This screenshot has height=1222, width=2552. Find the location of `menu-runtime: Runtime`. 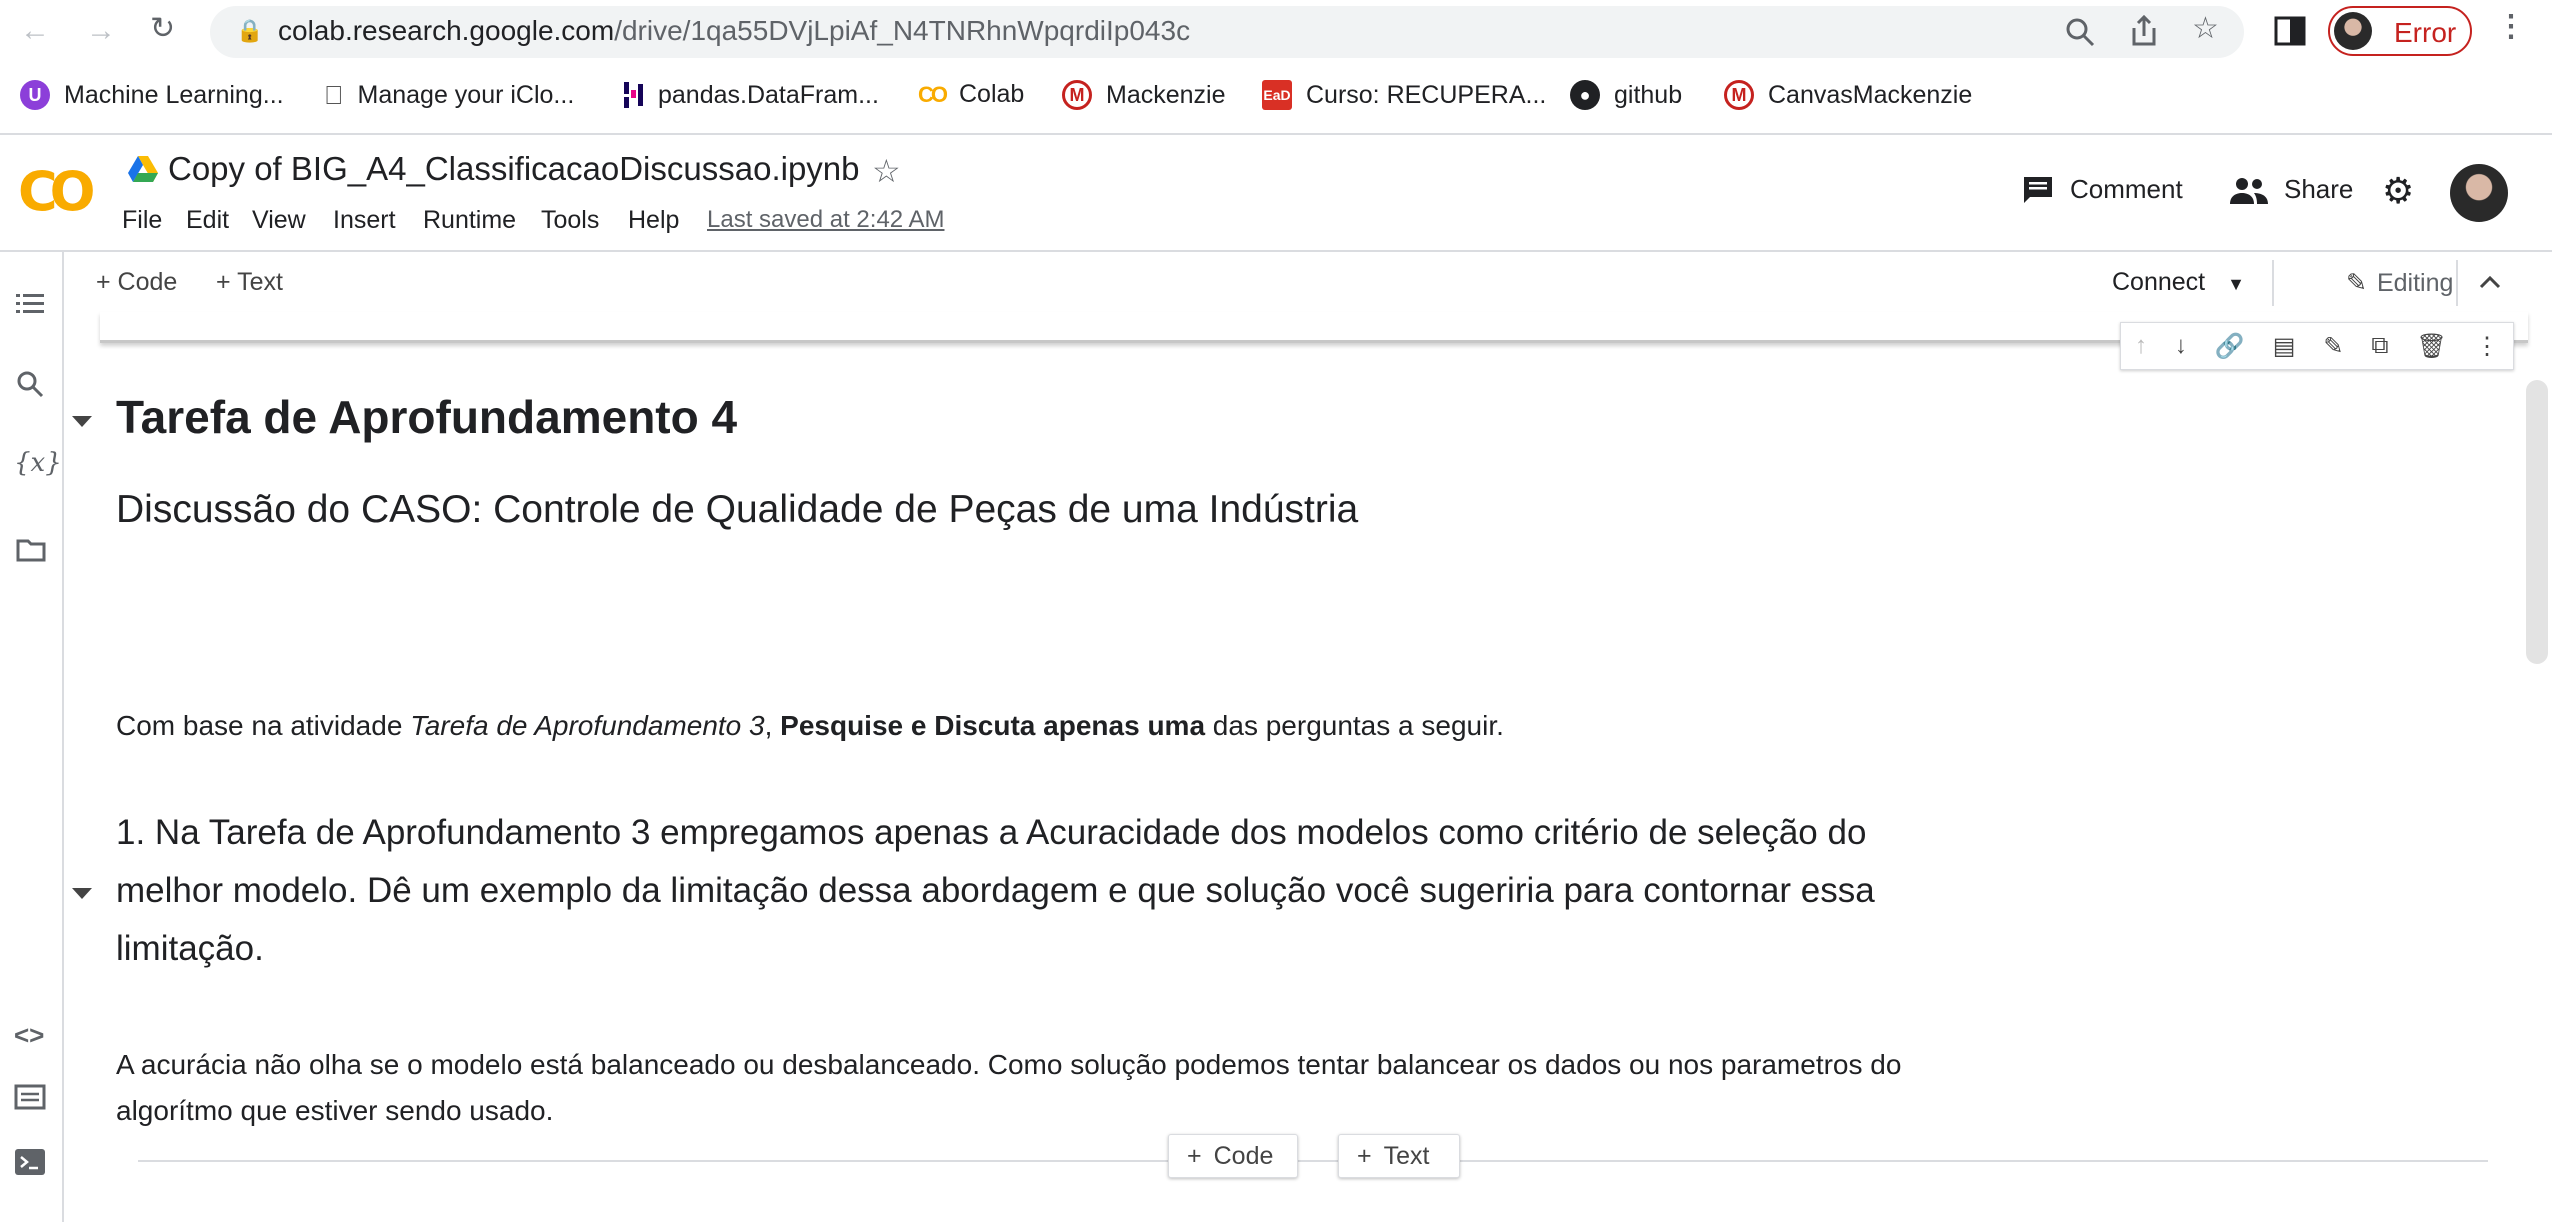

menu-runtime: Runtime is located at coordinates (469, 220).